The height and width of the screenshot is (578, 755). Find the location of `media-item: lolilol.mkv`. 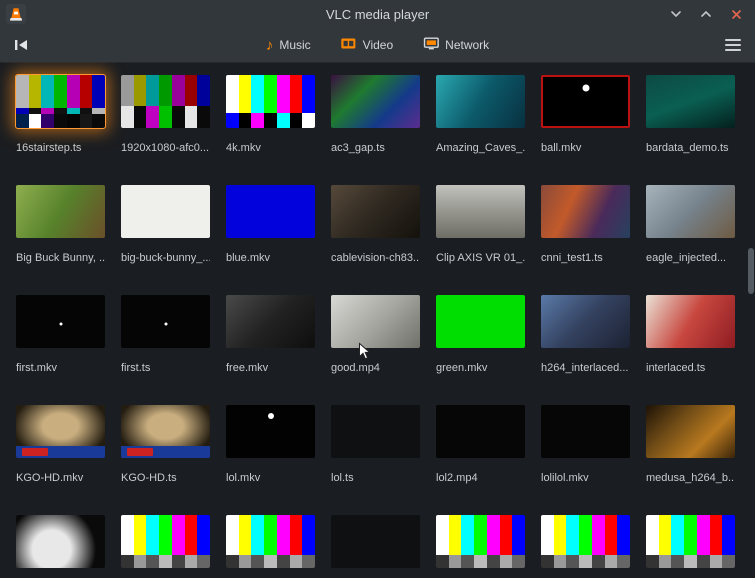

media-item: lolilol.mkv is located at coordinates (585, 444).